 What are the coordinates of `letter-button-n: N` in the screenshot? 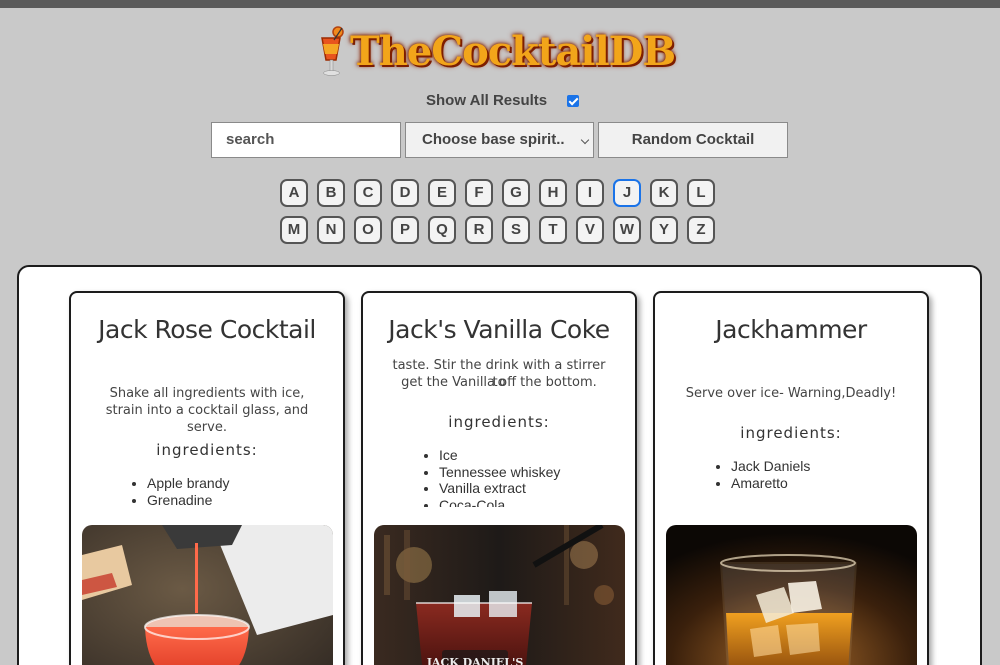 It's located at (331, 230).